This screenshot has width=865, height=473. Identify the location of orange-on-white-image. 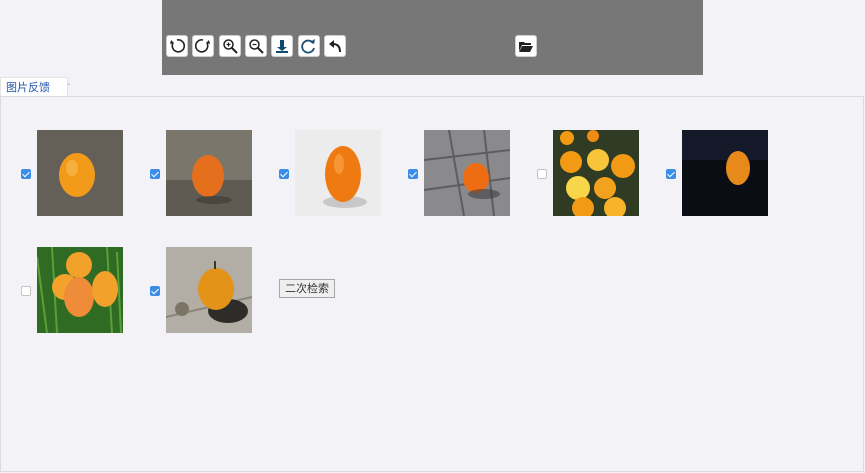
(338, 173).